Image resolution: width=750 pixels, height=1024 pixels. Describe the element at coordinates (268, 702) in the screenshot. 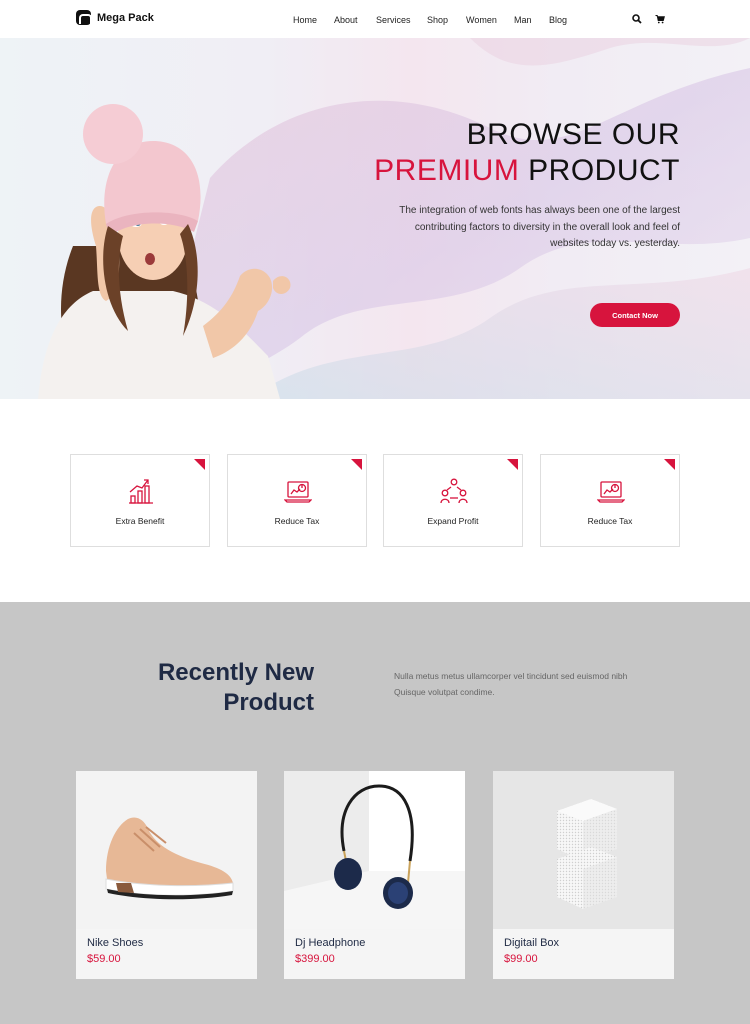

I see `section-title-line2: Product` at that location.